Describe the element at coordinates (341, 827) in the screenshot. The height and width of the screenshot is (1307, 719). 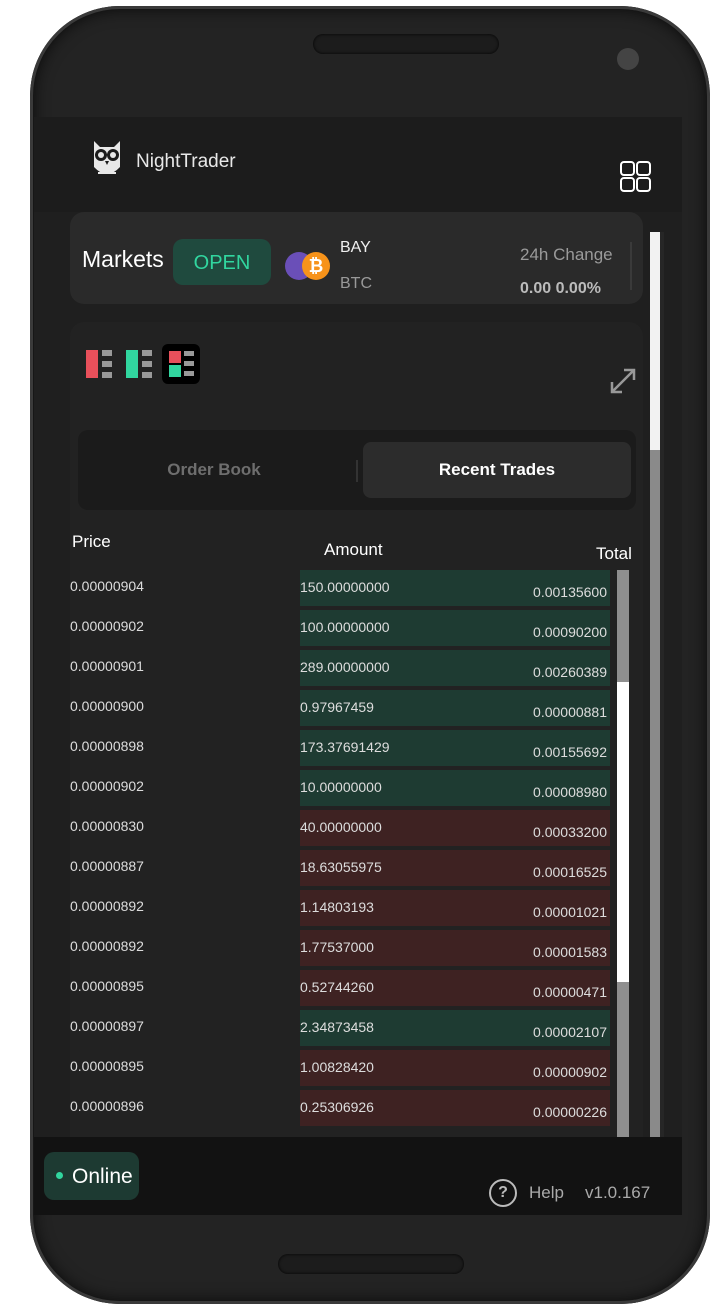
I see `trade-amount: 40.00000000` at that location.